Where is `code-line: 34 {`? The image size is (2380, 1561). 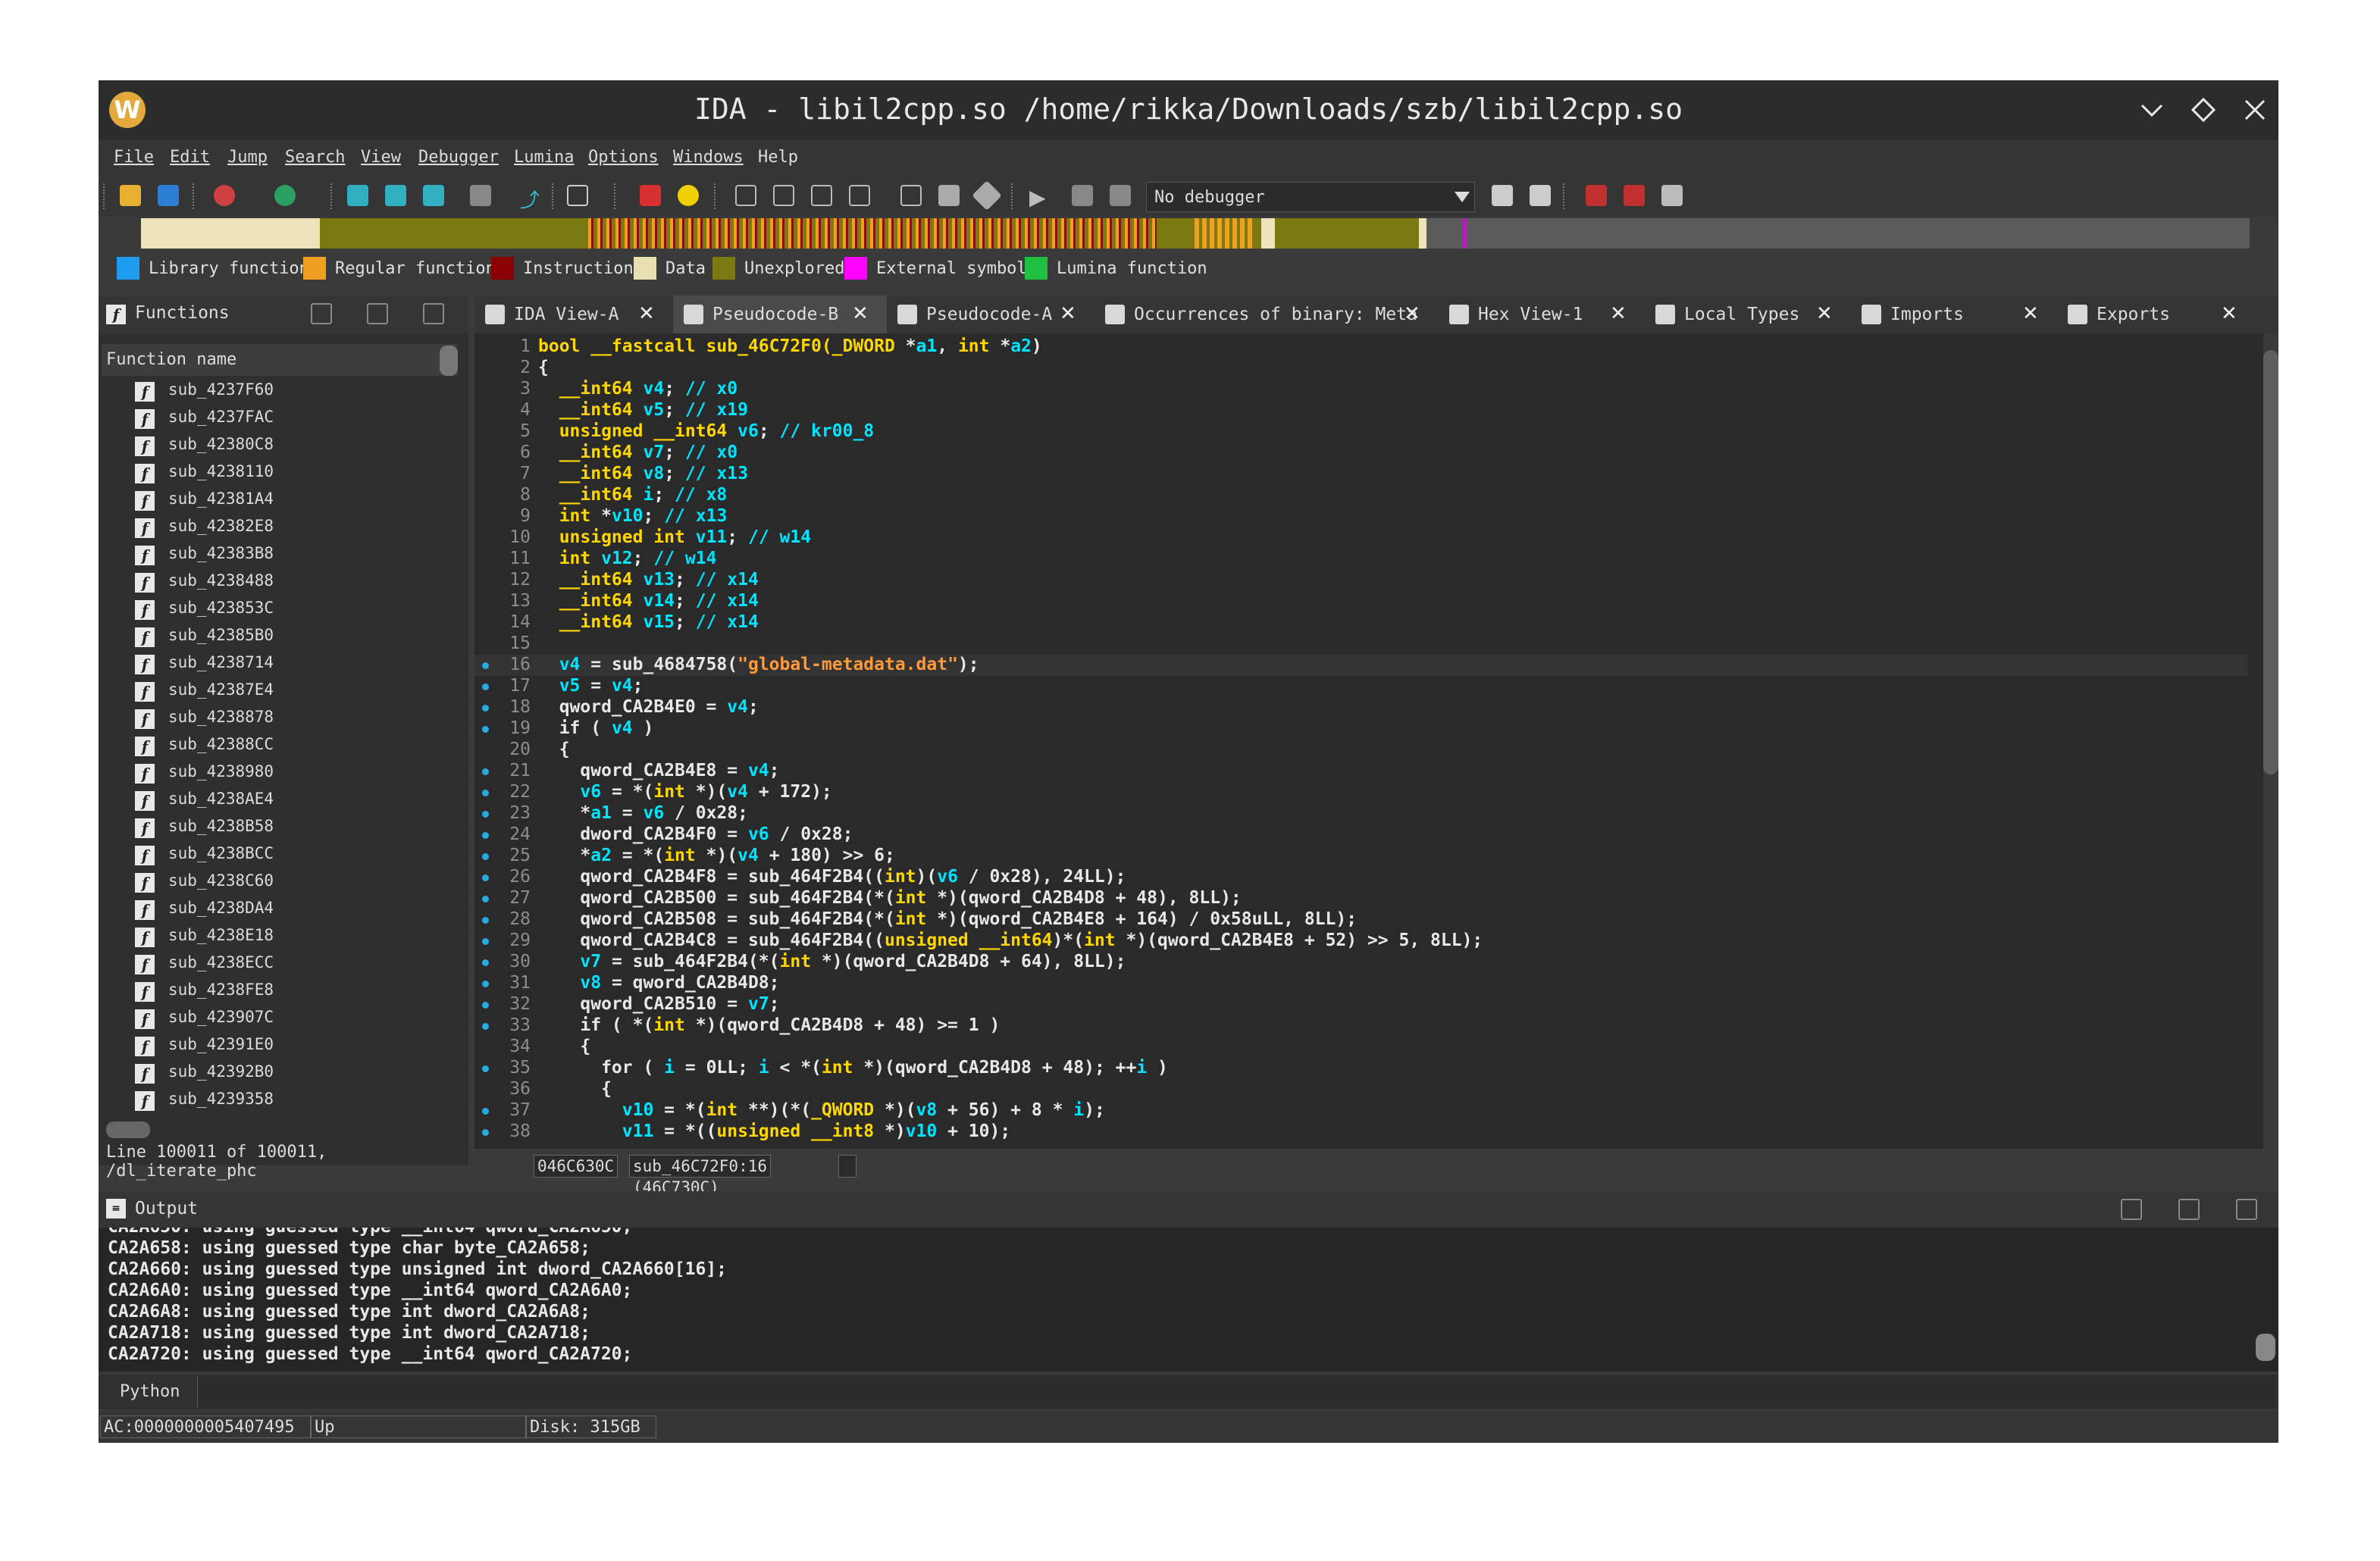 code-line: 34 { is located at coordinates (1361, 1048).